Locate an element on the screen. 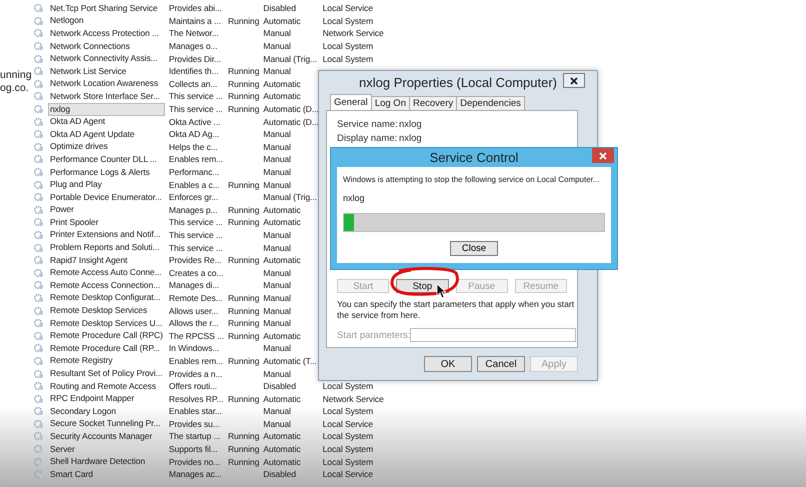 This screenshot has width=806, height=487. field-value: nxlog is located at coordinates (411, 124).